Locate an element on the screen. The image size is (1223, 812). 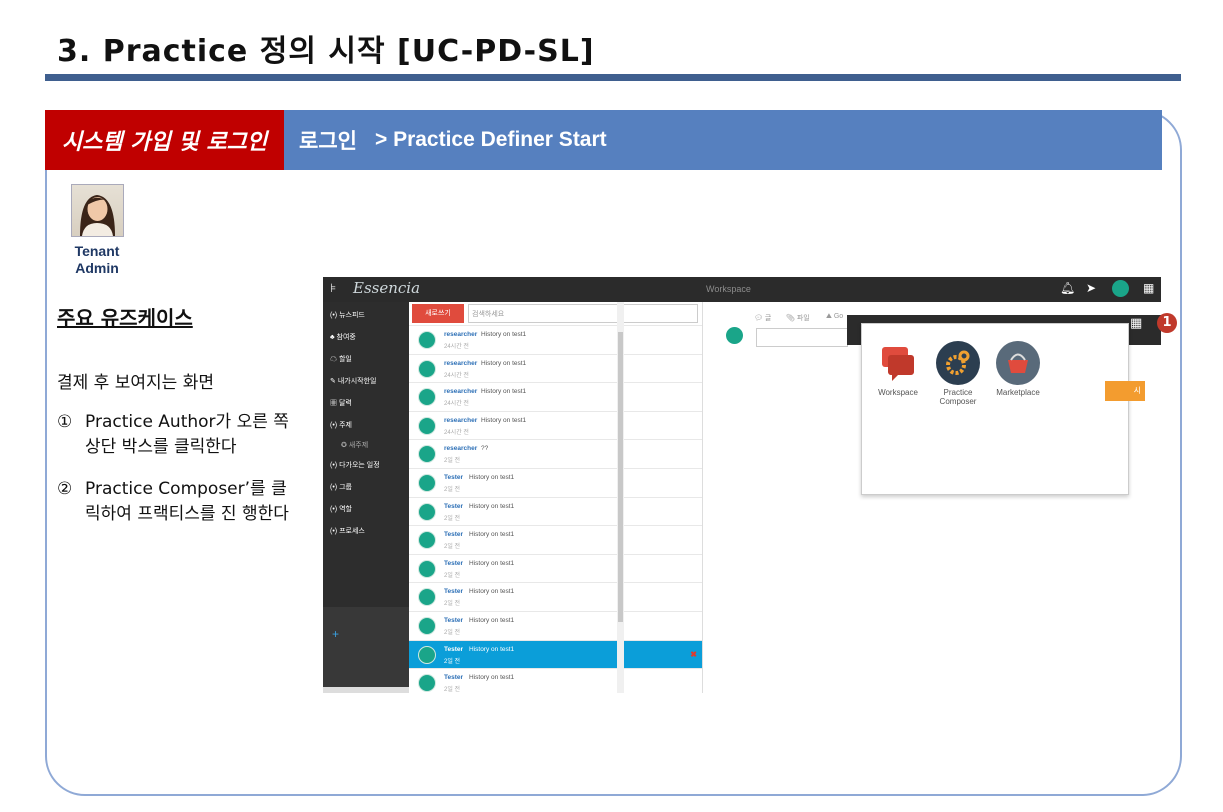
submit-button: 시 is located at coordinates (1125, 391).